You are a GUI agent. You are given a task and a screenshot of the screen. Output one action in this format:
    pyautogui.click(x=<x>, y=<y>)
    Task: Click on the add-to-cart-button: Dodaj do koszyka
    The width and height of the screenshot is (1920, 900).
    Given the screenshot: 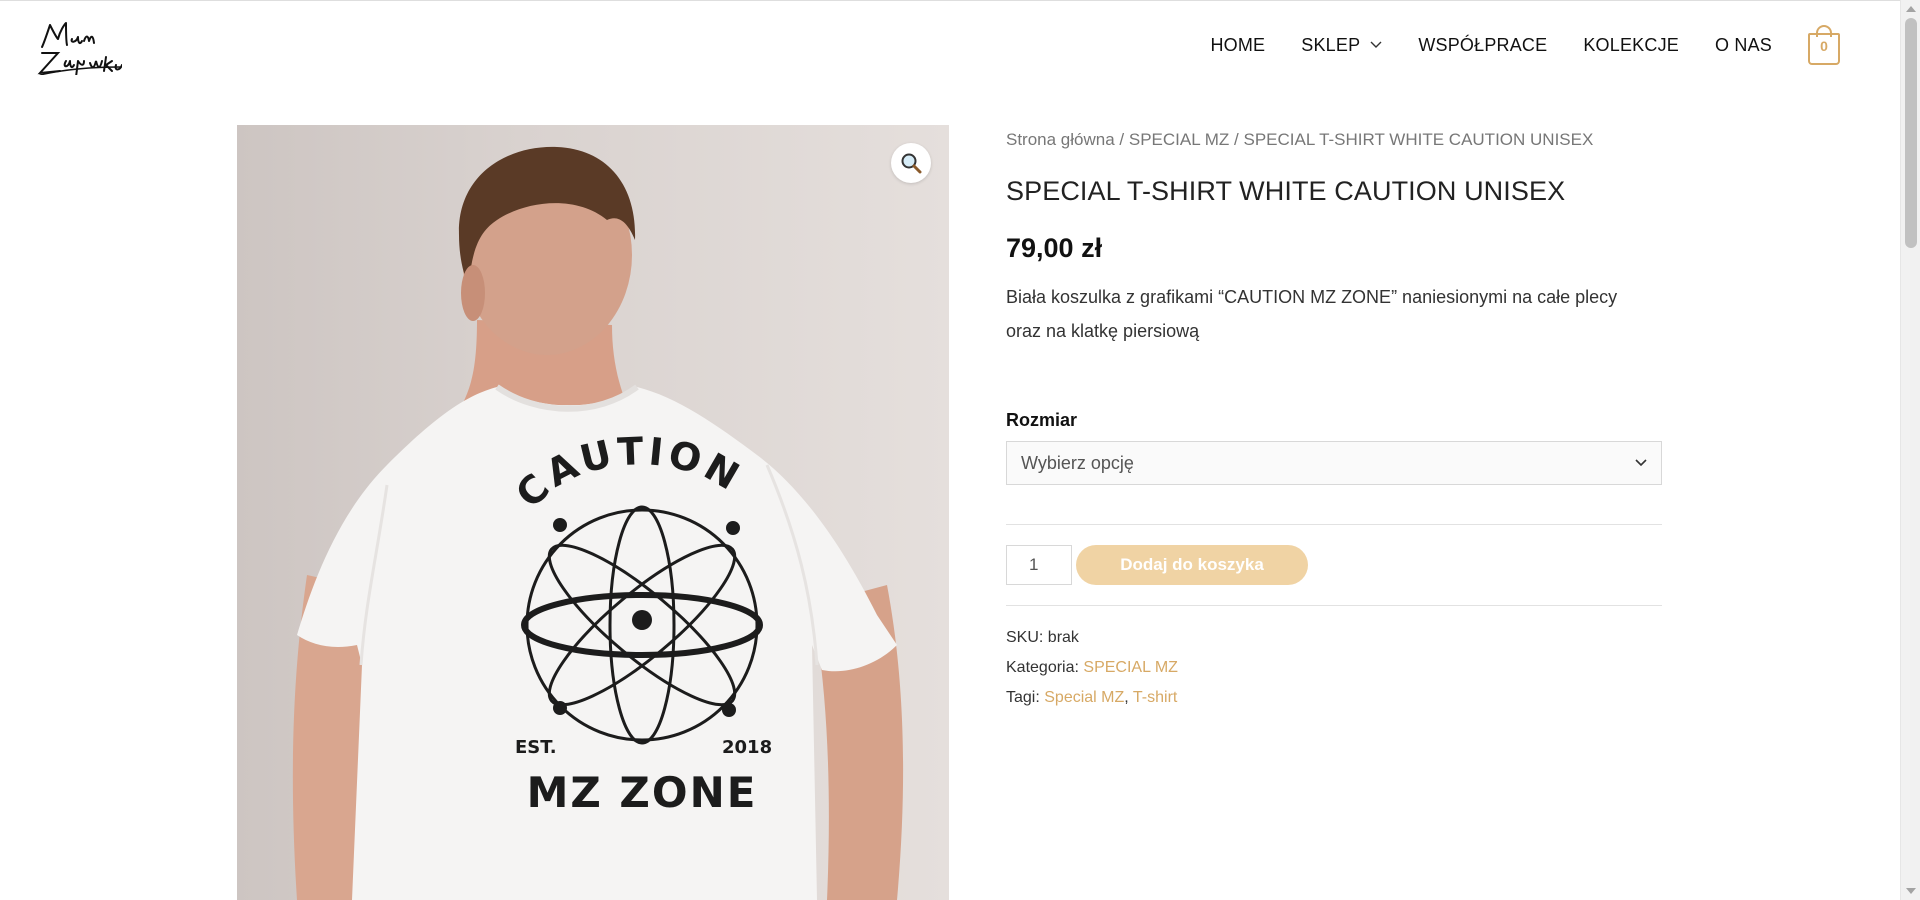 What is the action you would take?
    pyautogui.click(x=1192, y=565)
    